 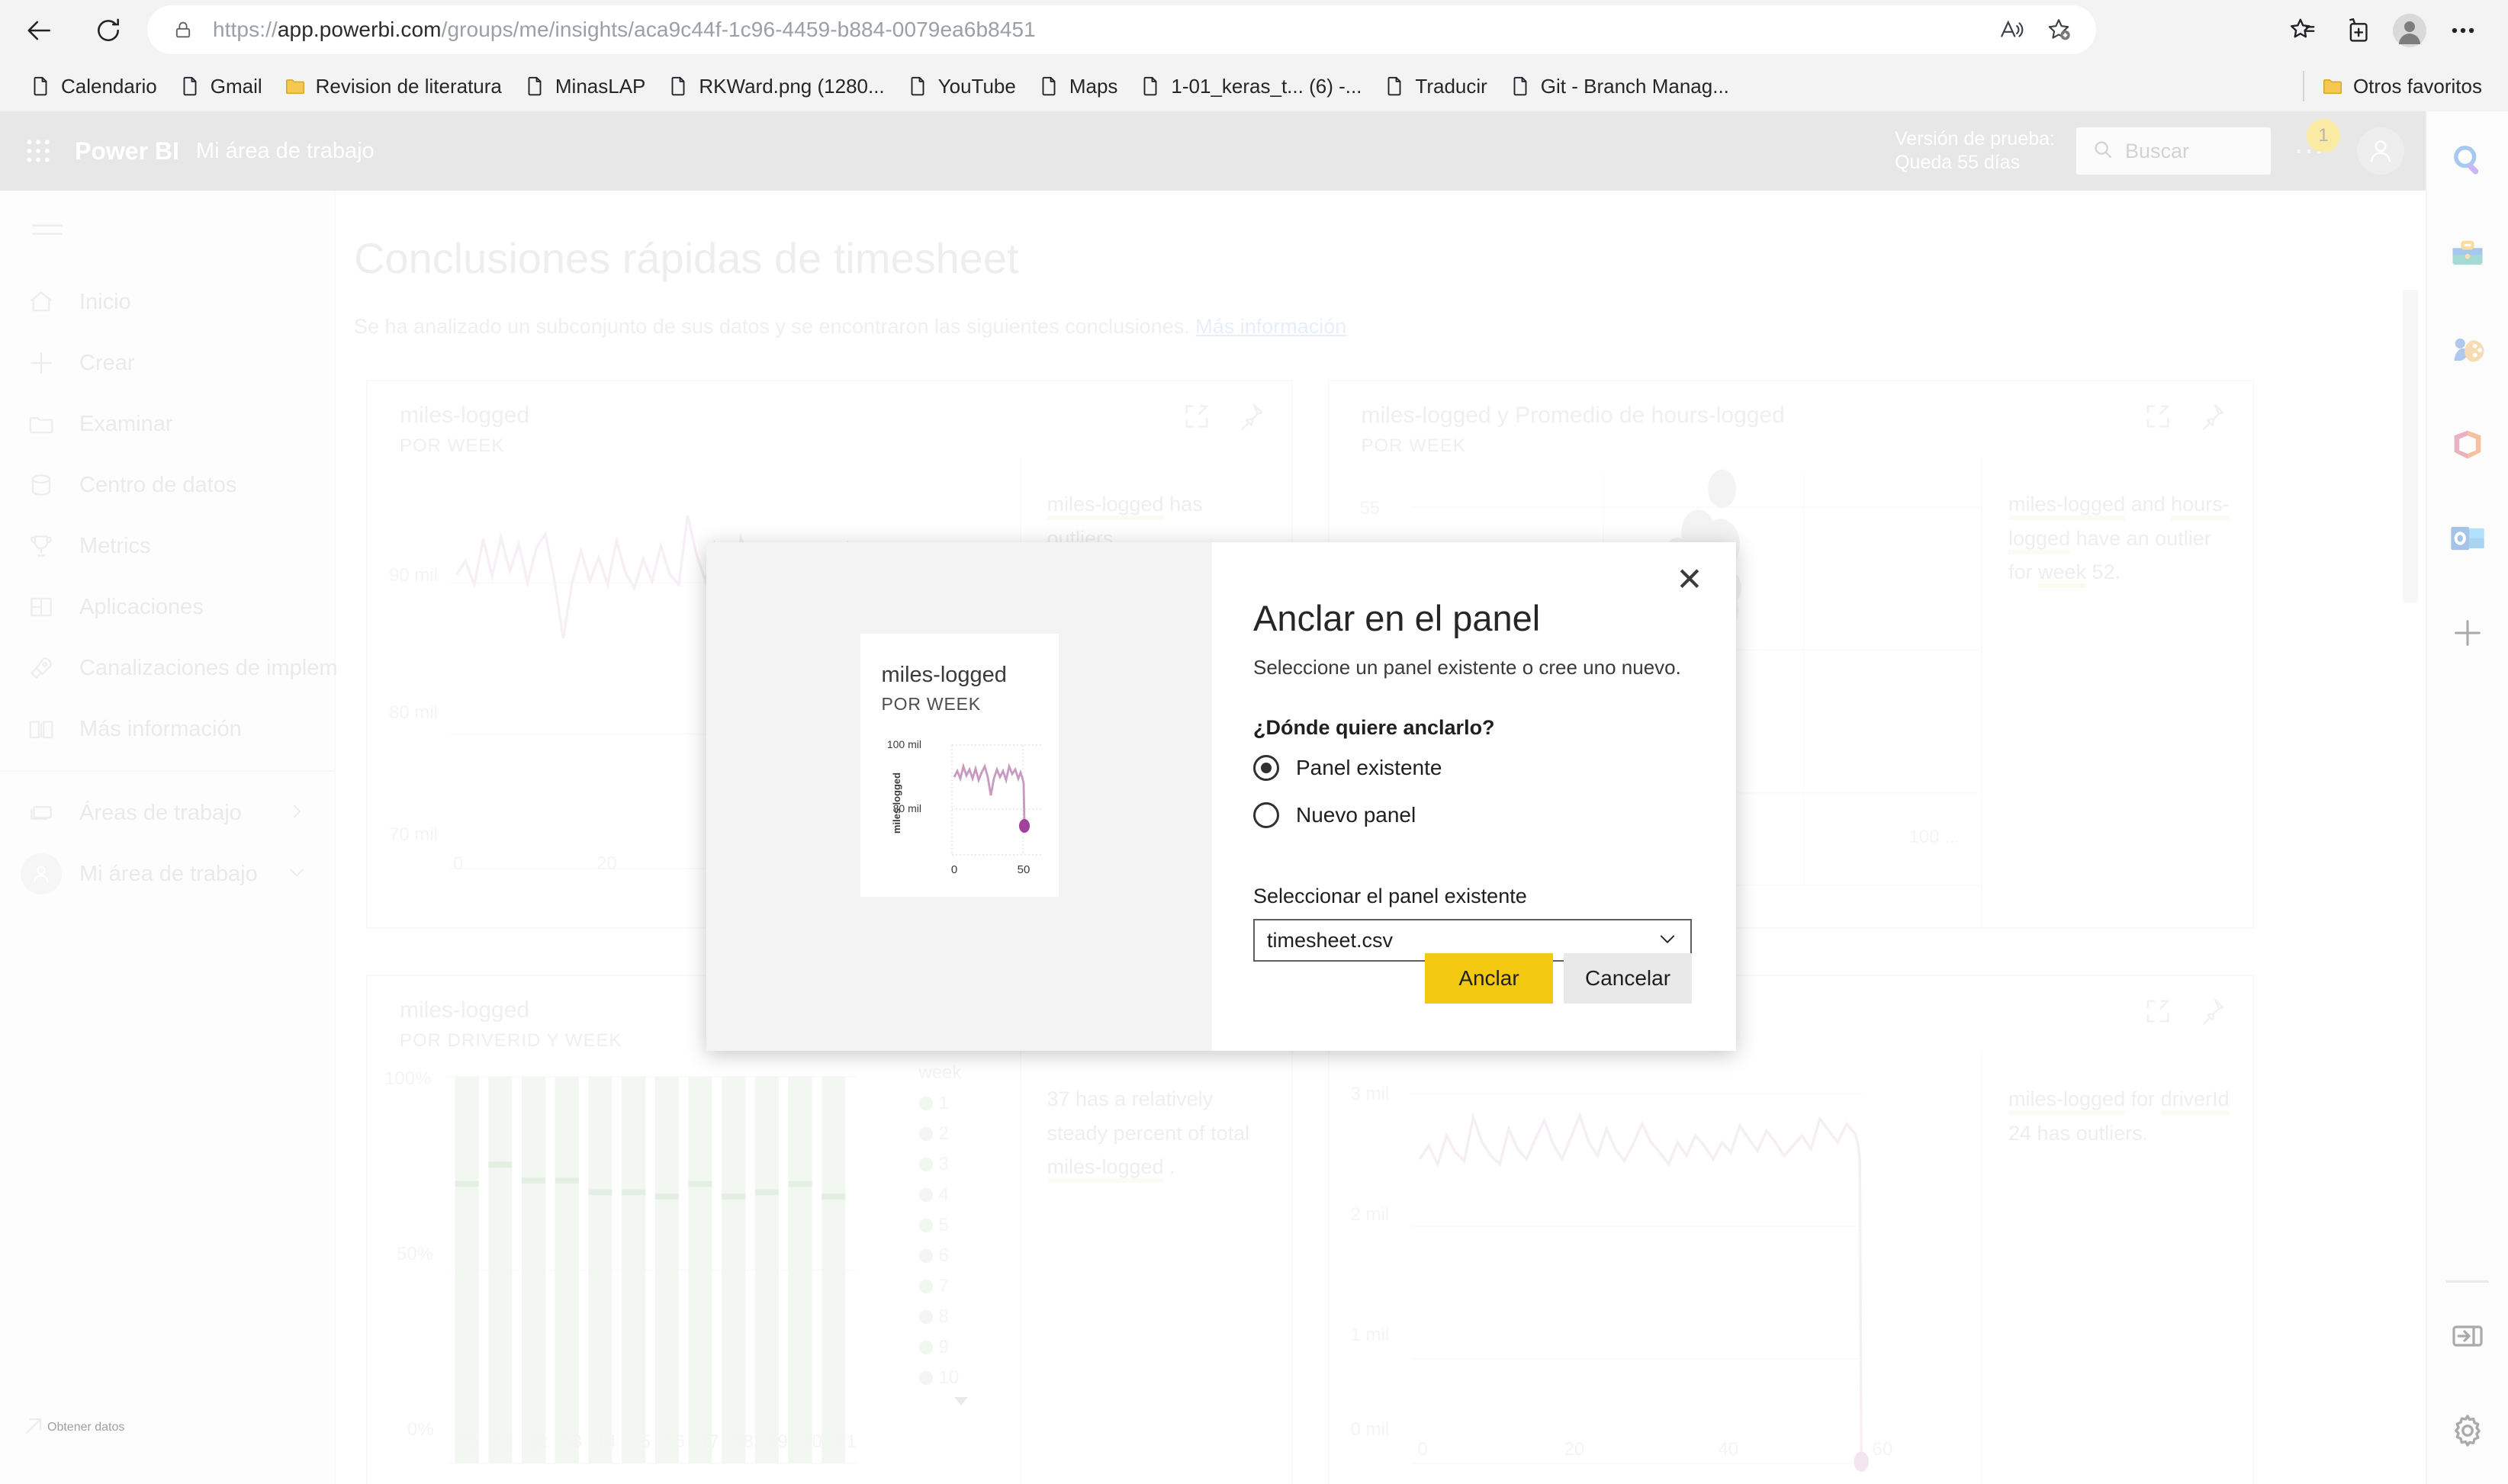 I want to click on bookmark-item: Gmail, so click(x=220, y=86).